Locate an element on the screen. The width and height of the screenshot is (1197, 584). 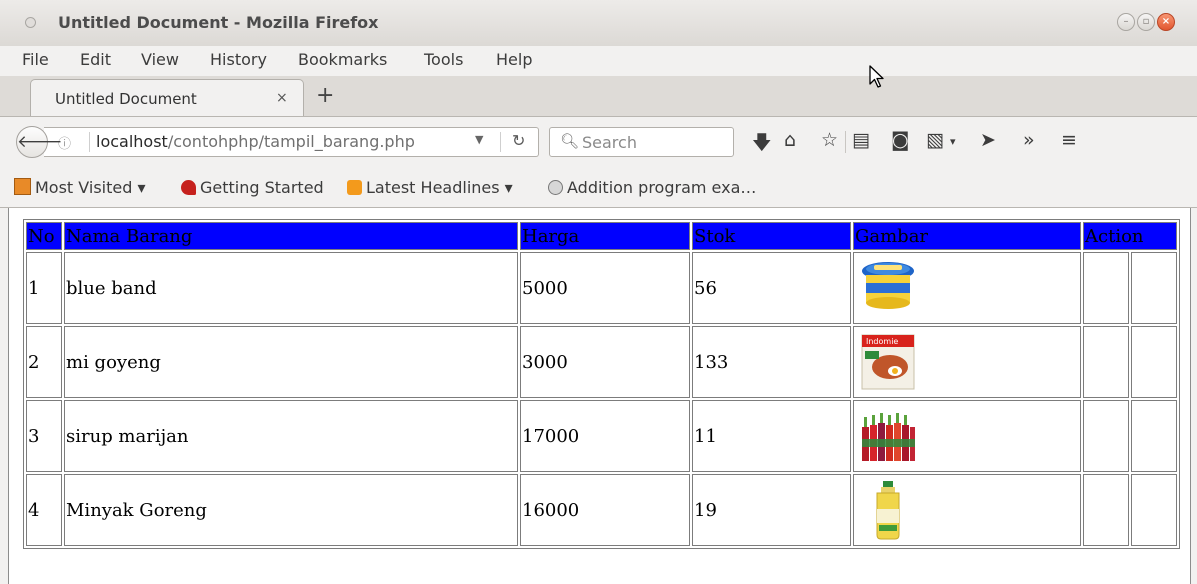
cell-price: 5000 is located at coordinates (605, 288).